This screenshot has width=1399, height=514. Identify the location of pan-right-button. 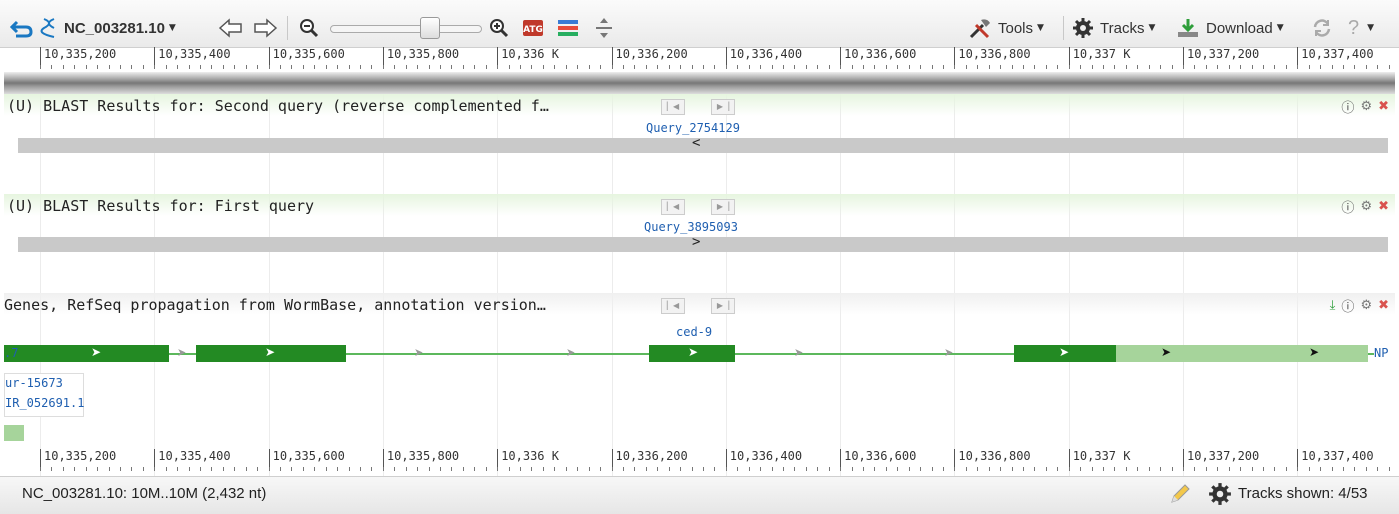
(265, 28).